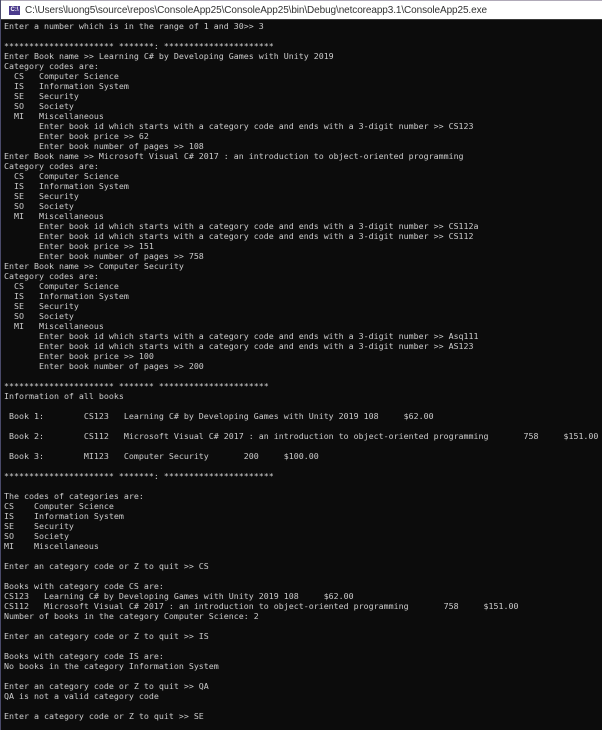  I want to click on console-line: Enter book number of pages >> 108, so click(104, 146).